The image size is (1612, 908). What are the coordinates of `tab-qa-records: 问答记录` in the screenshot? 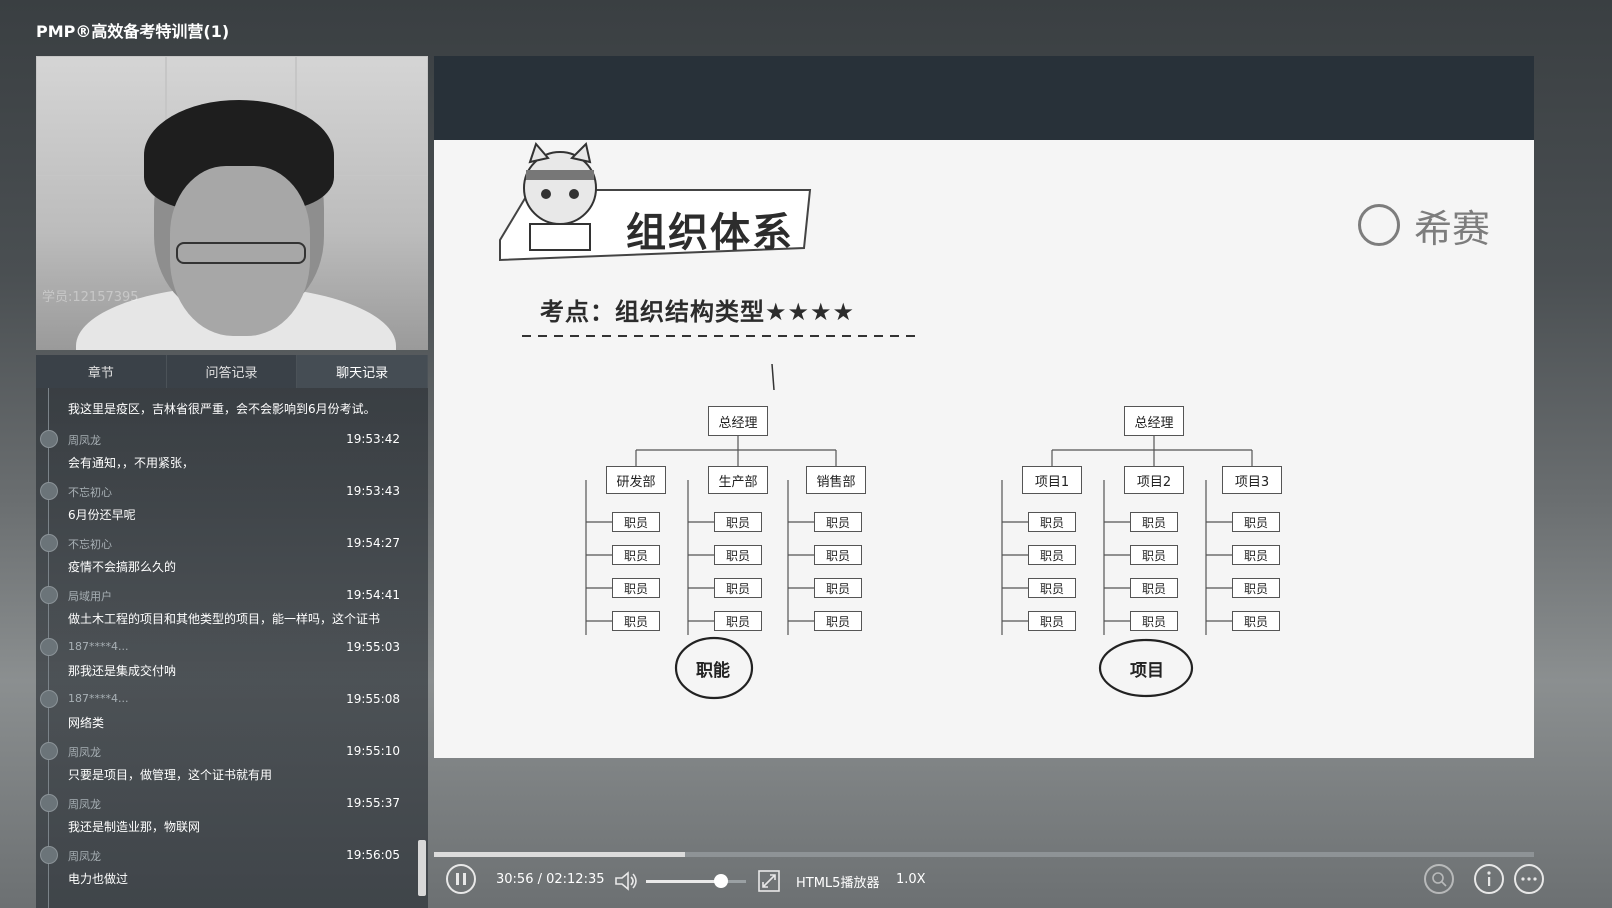 It's located at (232, 371).